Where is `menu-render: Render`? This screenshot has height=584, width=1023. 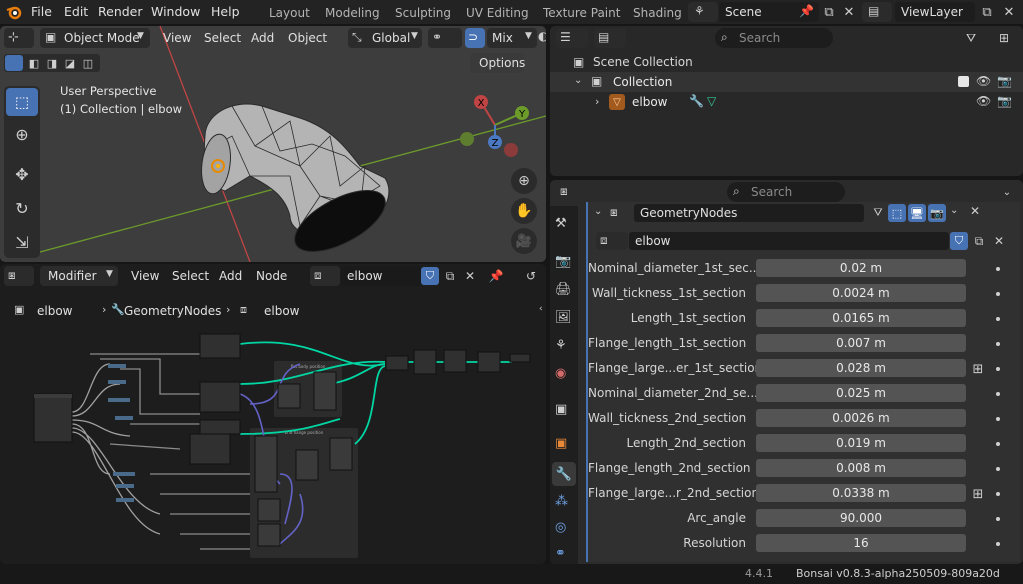
menu-render: Render is located at coordinates (120, 11).